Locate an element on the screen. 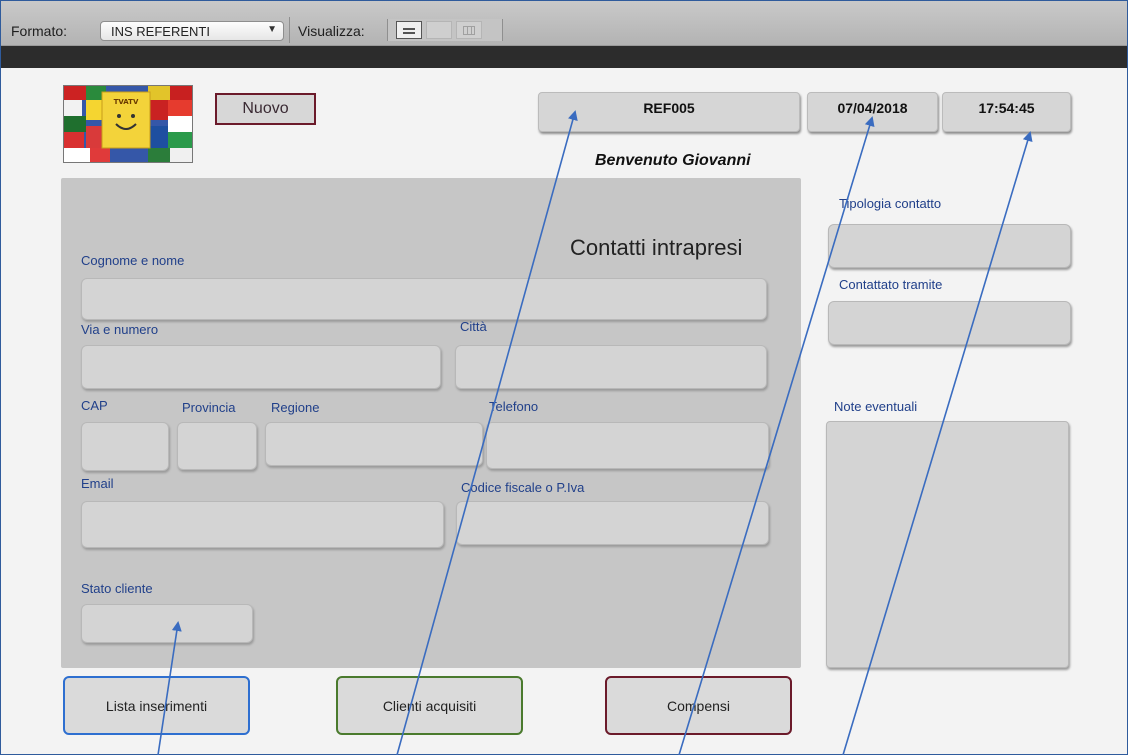 The height and width of the screenshot is (755, 1128). visualizza-label: Visualizza: is located at coordinates (331, 31).